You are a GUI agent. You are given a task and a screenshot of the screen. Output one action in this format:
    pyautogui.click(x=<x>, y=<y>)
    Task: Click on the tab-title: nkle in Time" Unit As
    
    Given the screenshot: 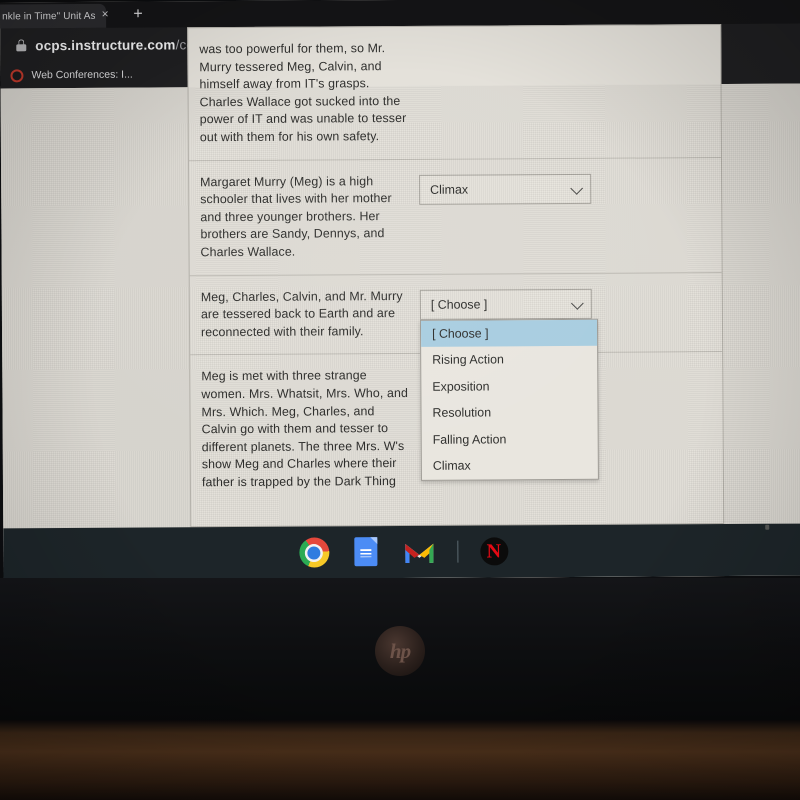 What is the action you would take?
    pyautogui.click(x=49, y=16)
    